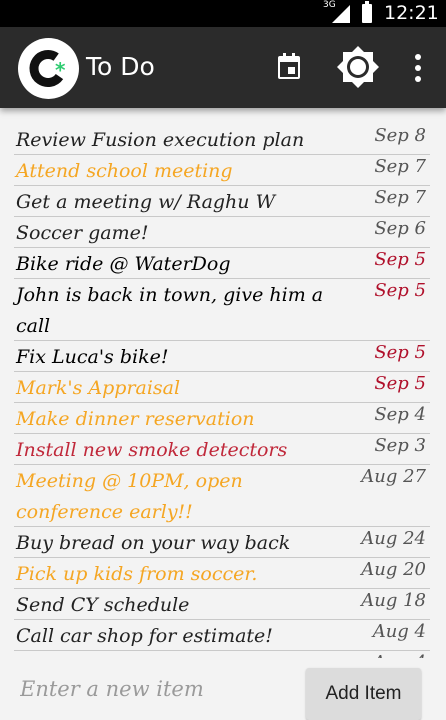 The width and height of the screenshot is (446, 720). I want to click on item-text: Send CY schedule, so click(103, 605).